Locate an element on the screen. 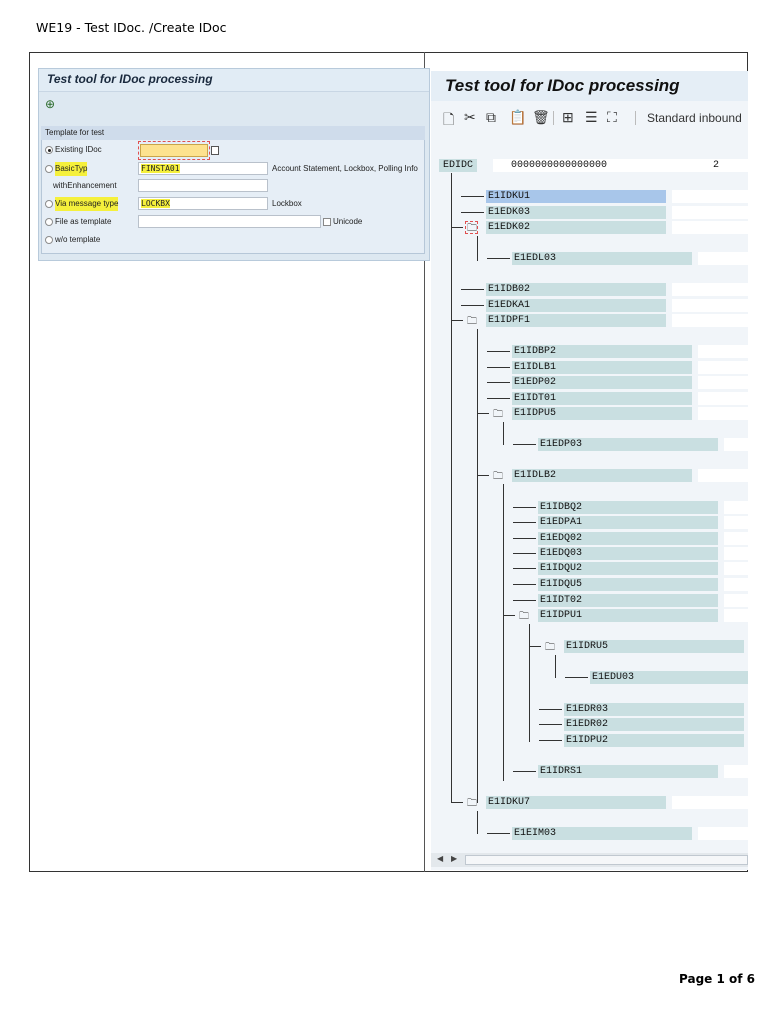 This screenshot has width=768, height=1024. segment-node: E1IDLB2 is located at coordinates (602, 475).